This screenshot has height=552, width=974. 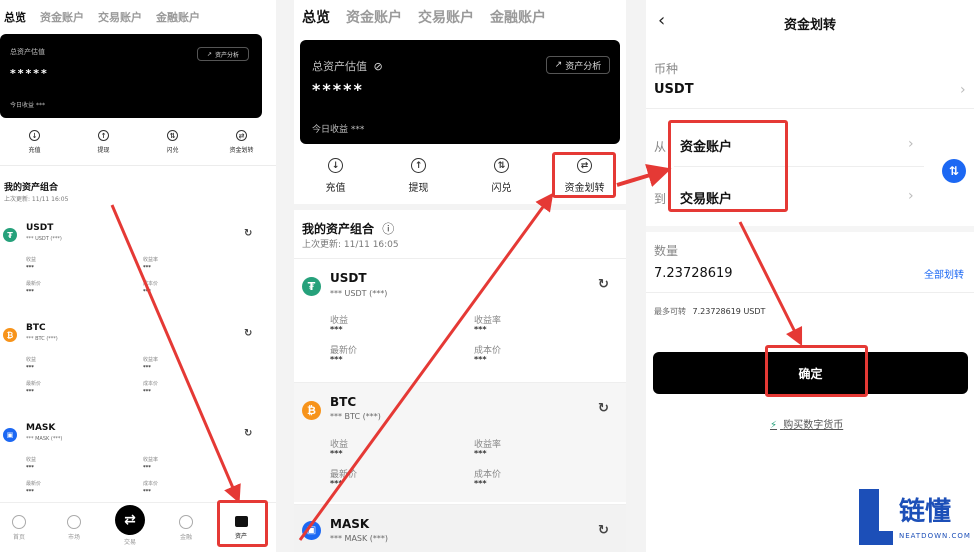 What do you see at coordinates (27, 52) in the screenshot?
I see `total-assets-label: 总资产估值` at bounding box center [27, 52].